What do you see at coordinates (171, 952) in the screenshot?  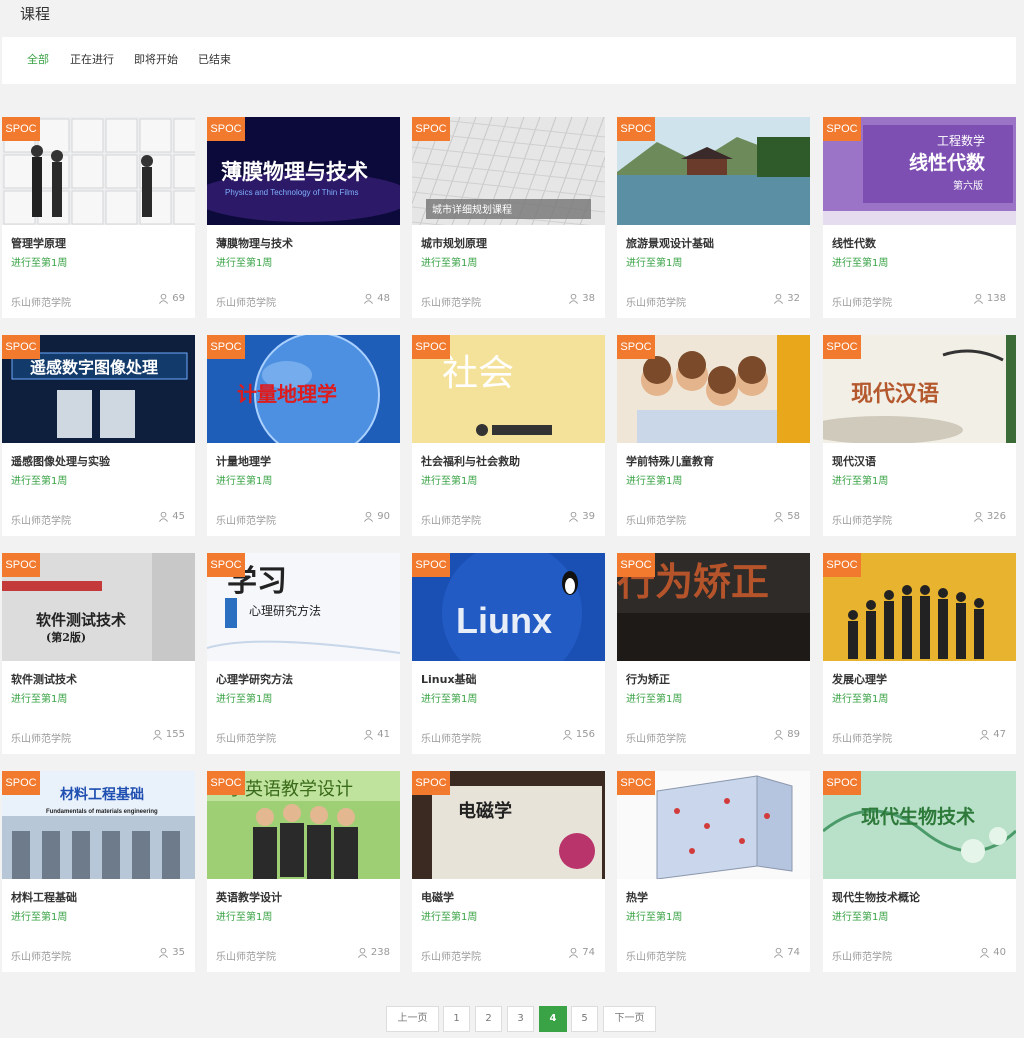 I see `enrollment-count: 35` at bounding box center [171, 952].